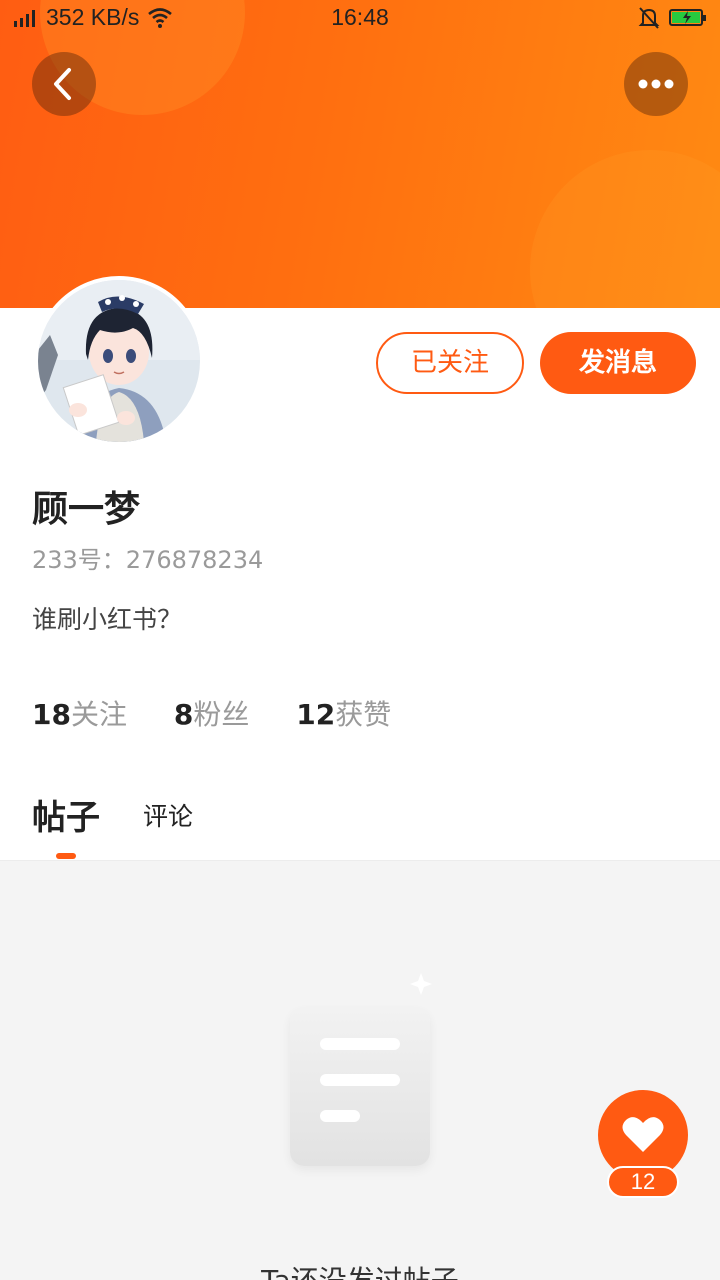 This screenshot has width=720, height=1280. I want to click on chevron-left-icon, so click(62, 84).